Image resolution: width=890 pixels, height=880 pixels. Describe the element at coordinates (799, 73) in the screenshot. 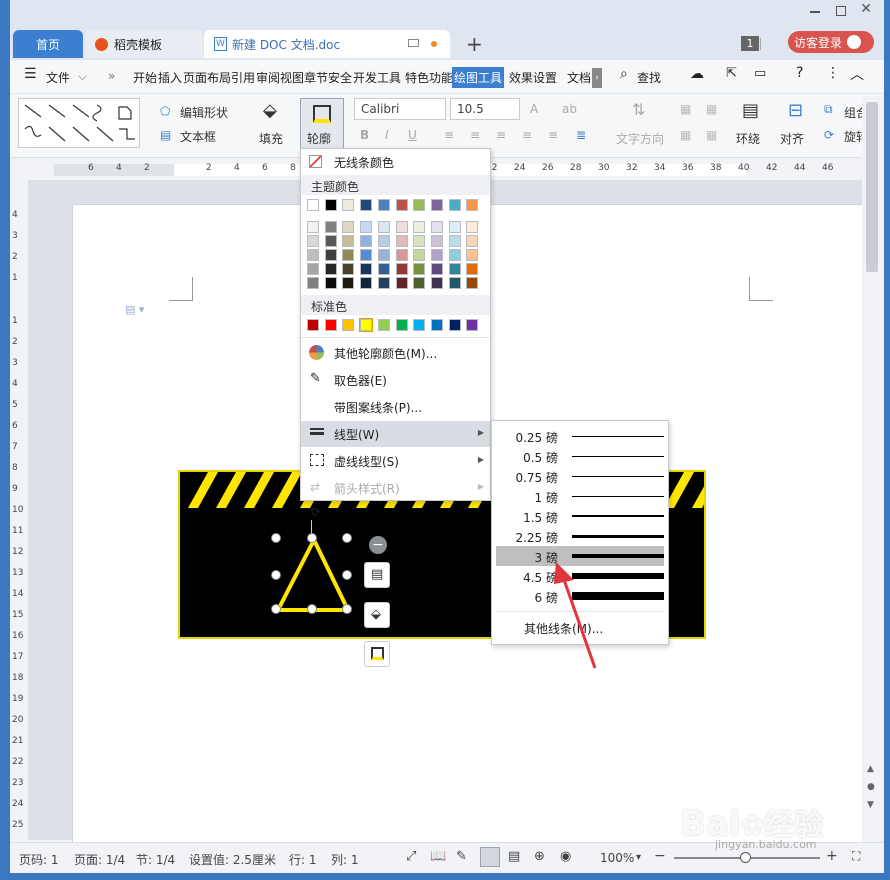

I see `help-icon: ?` at that location.